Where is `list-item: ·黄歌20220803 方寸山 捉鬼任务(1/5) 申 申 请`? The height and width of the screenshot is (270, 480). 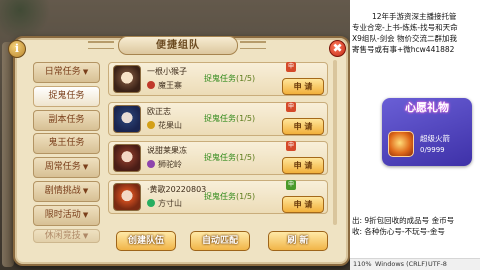
list-item: ·黄歌20220803 方寸山 捉鬼任务(1/5) 申 申 请 is located at coordinates (218, 197).